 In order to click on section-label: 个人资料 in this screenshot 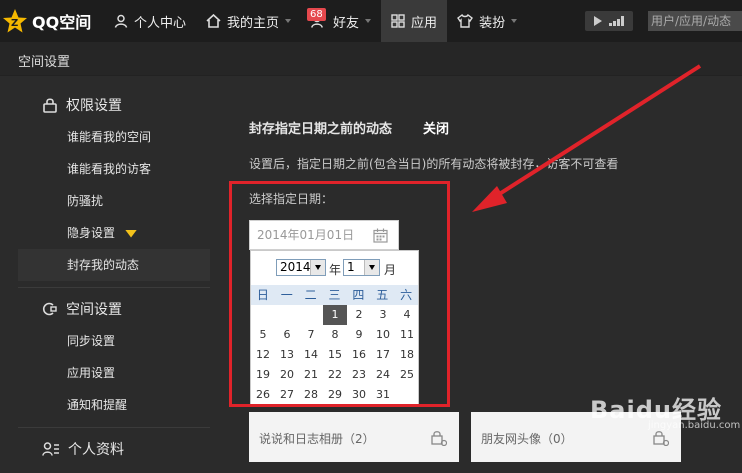, I will do `click(96, 450)`.